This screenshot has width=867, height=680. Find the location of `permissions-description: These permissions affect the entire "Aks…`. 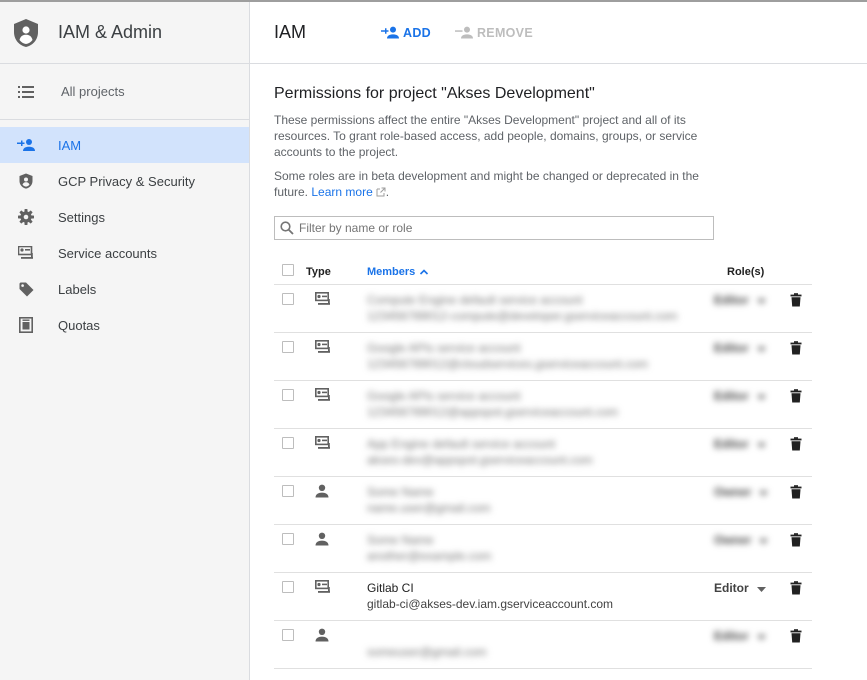

permissions-description: These permissions affect the entire "Aks… is located at coordinates (486, 136).